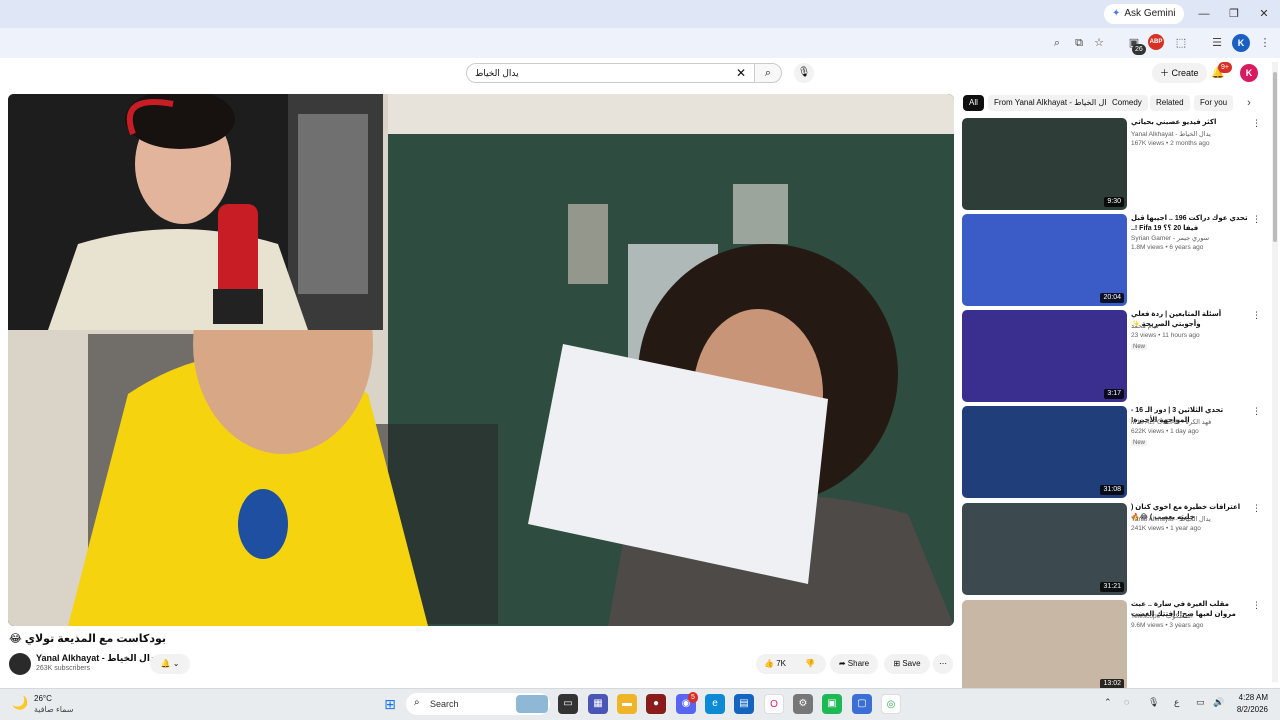 Image resolution: width=1280 pixels, height=720 pixels. I want to click on bookmark-star-icon: ☆, so click(1099, 43).